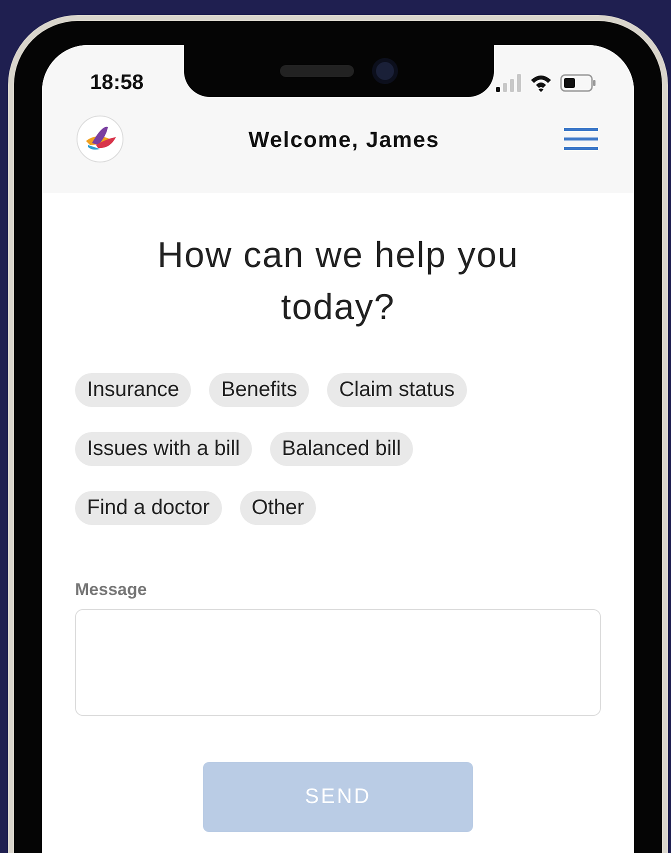 The image size is (671, 853). Describe the element at coordinates (148, 508) in the screenshot. I see `topic-chip: Find a doctor` at that location.